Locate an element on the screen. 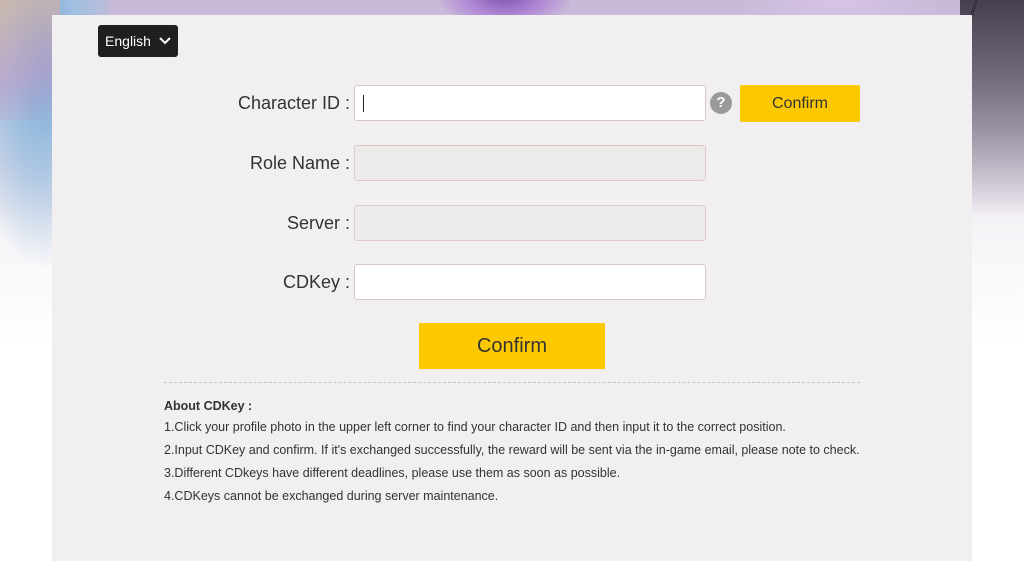 This screenshot has height=576, width=1024. server-row: Server : is located at coordinates (512, 223).